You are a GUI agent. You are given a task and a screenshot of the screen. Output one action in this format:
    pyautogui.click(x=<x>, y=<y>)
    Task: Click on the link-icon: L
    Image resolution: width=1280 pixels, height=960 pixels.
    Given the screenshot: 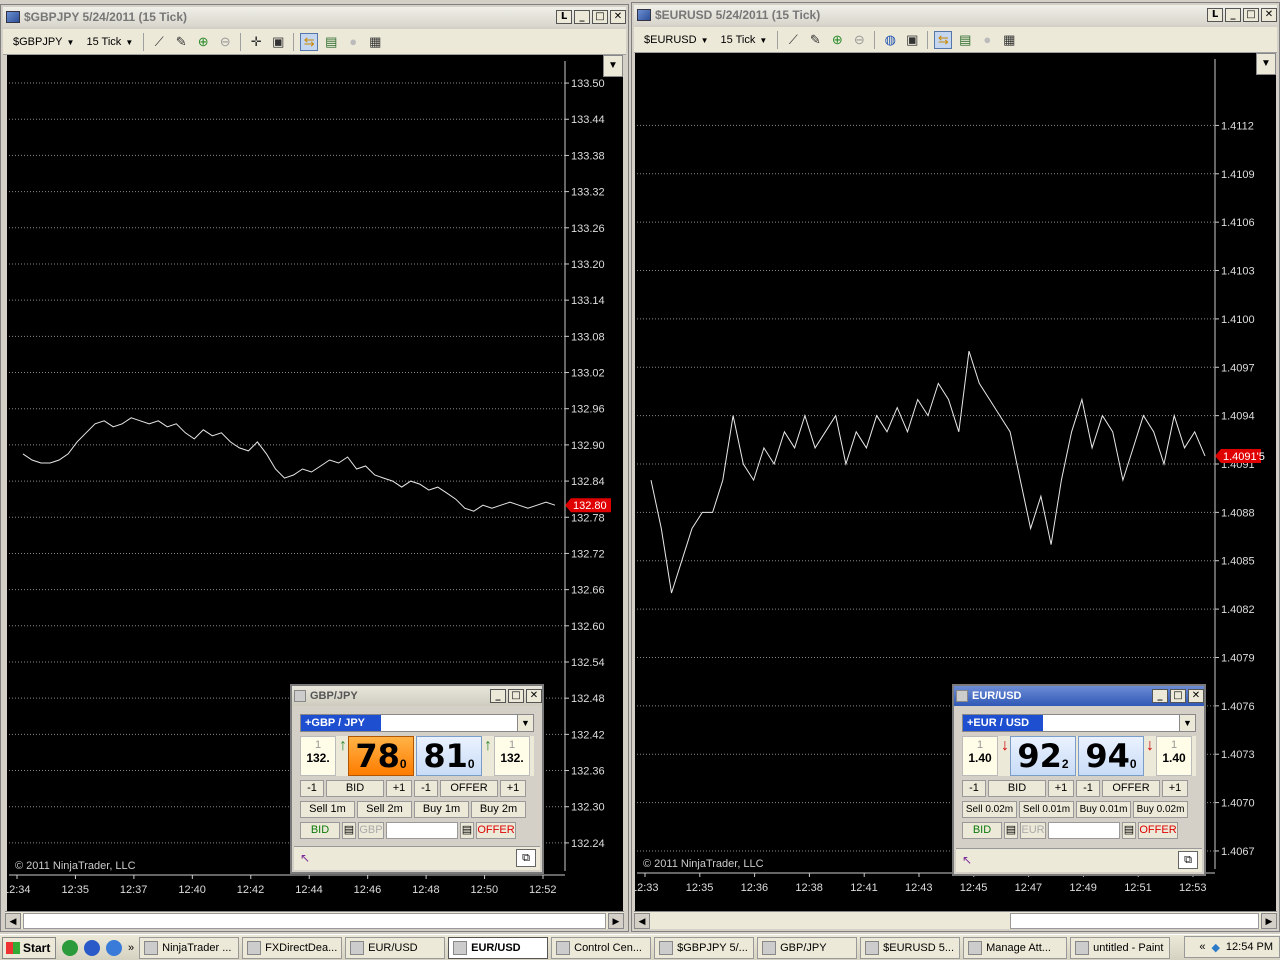 What is the action you would take?
    pyautogui.click(x=1215, y=15)
    